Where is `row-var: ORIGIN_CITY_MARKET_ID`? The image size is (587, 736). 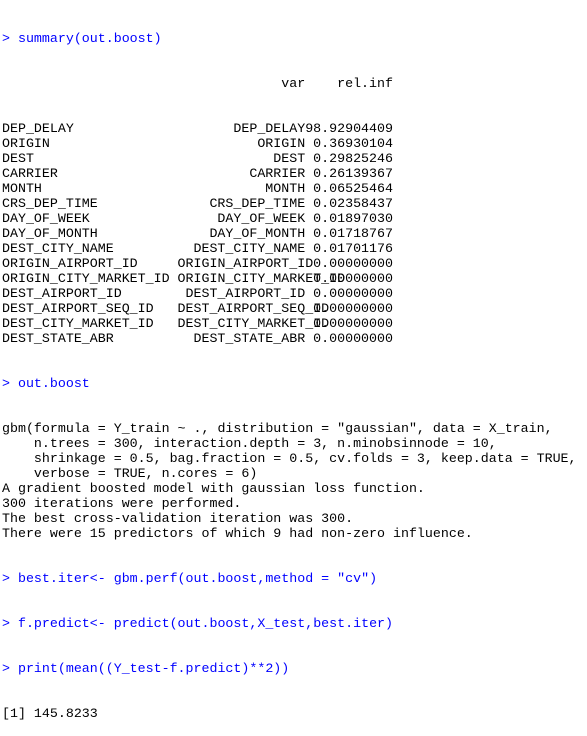
row-var: ORIGIN_CITY_MARKET_ID is located at coordinates (261, 278).